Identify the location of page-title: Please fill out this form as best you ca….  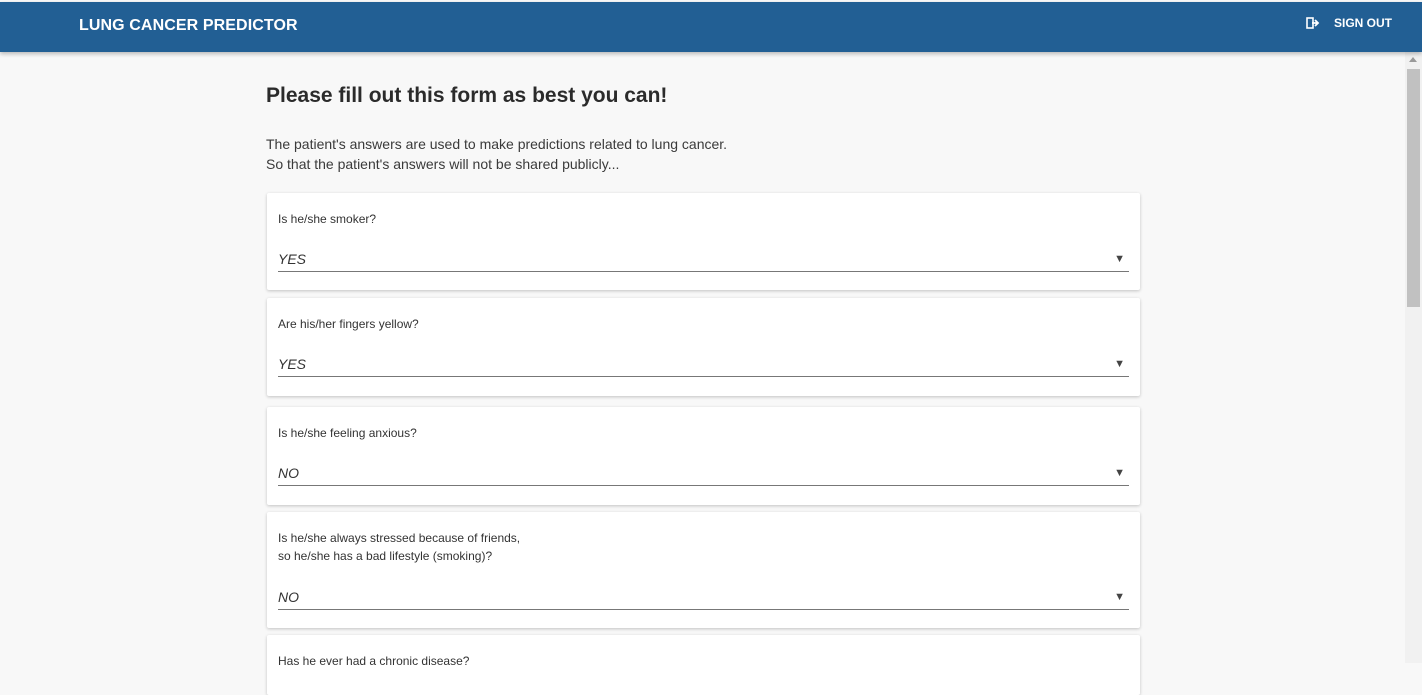
(467, 95).